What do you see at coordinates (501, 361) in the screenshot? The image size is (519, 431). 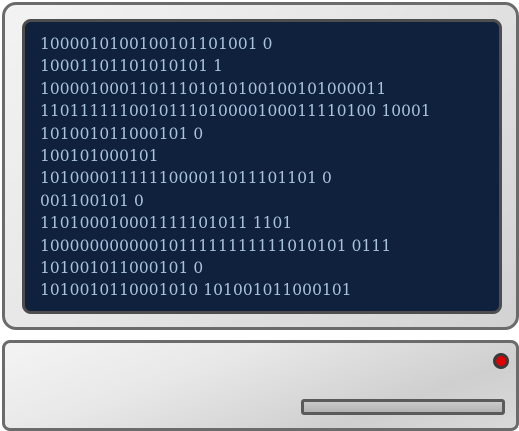 I see `power-led-icon` at bounding box center [501, 361].